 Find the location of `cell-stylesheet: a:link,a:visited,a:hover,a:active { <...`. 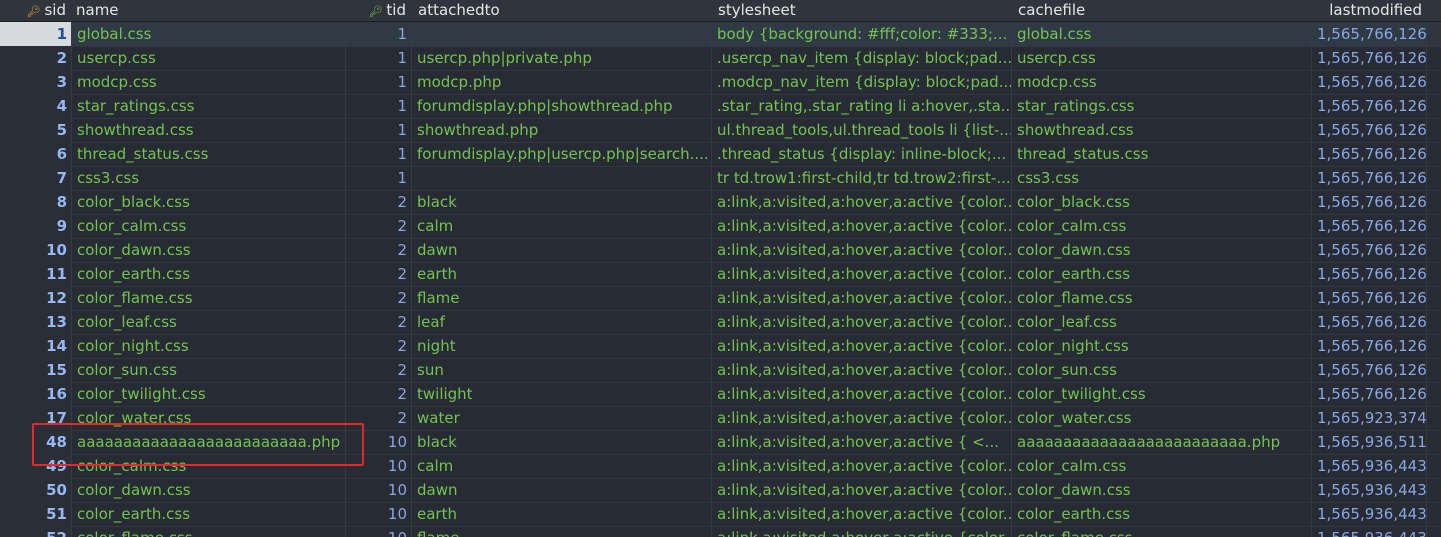

cell-stylesheet: a:link,a:visited,a:hover,a:active { <... is located at coordinates (862, 442).